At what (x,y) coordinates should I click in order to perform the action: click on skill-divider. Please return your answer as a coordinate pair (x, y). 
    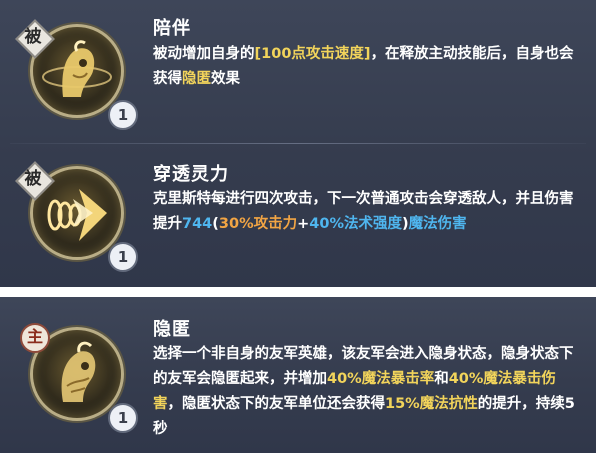
    Looking at the image, I should click on (298, 143).